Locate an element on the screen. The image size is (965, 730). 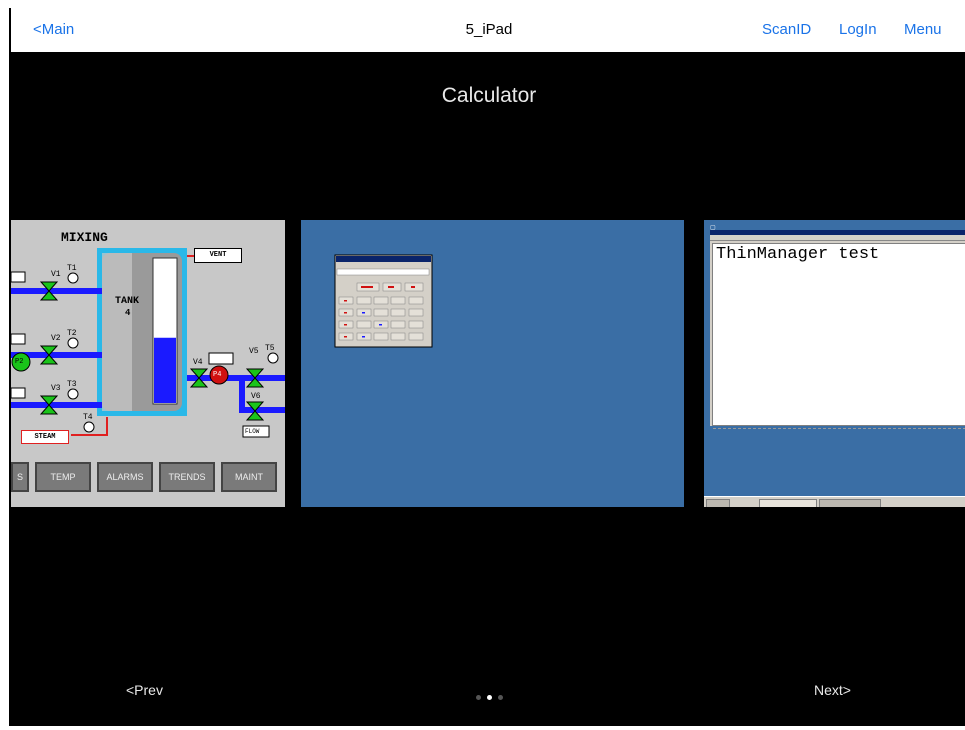
temp-t3-label: T3 is located at coordinates (72, 384).